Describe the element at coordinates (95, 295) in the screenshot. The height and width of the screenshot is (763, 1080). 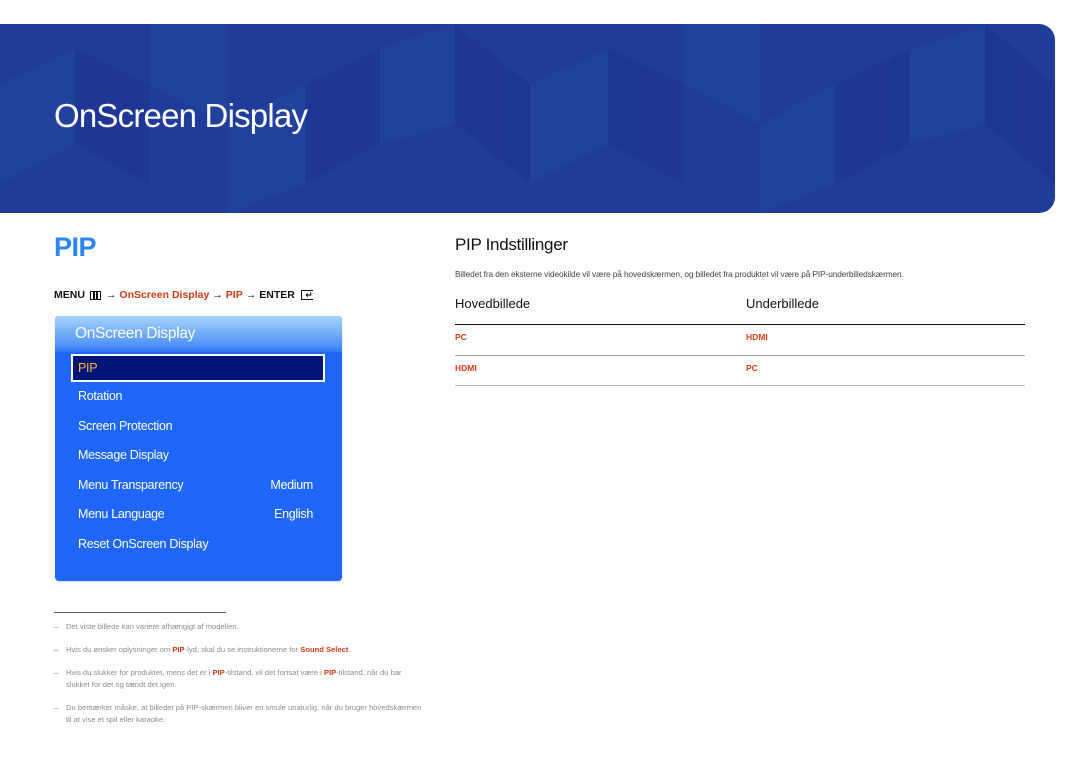
I see `menu-icon` at that location.